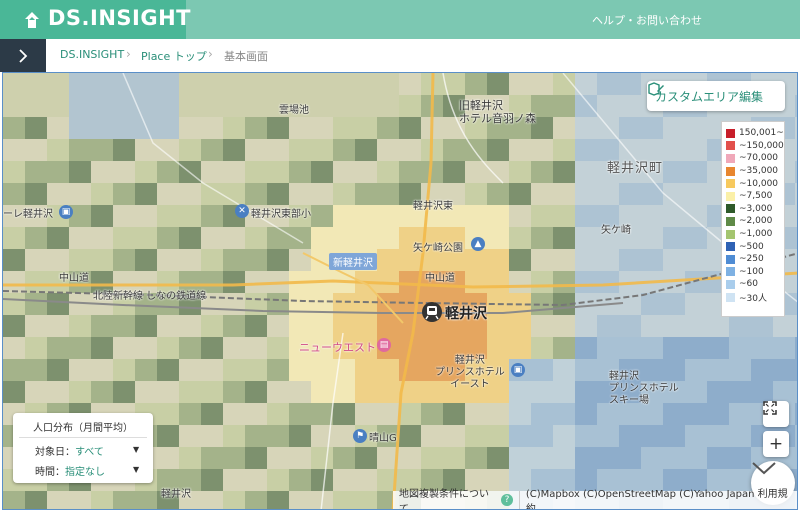 The width and height of the screenshot is (800, 510). I want to click on park-icon: ▲, so click(478, 244).